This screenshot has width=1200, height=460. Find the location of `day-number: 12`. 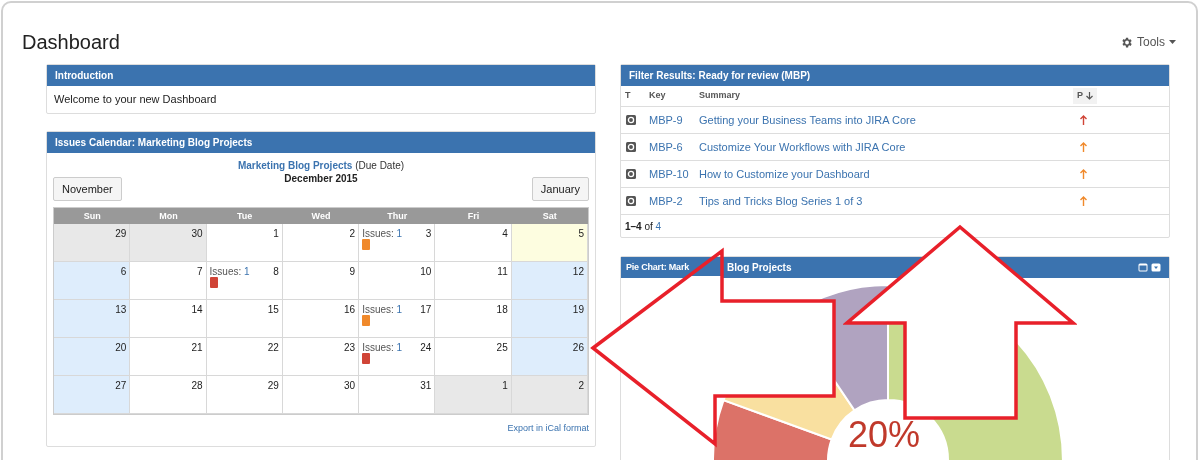

day-number: 12 is located at coordinates (578, 272).